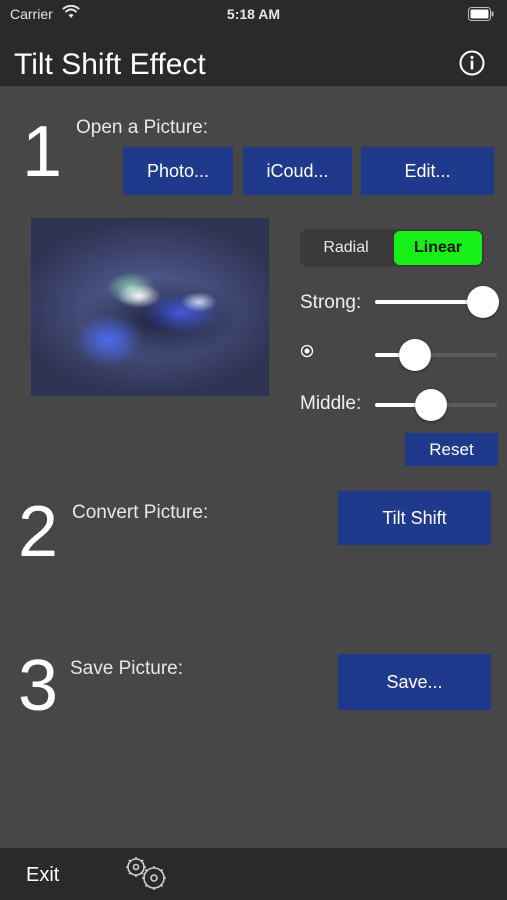 The height and width of the screenshot is (900, 507). I want to click on picture-preview, so click(150, 307).